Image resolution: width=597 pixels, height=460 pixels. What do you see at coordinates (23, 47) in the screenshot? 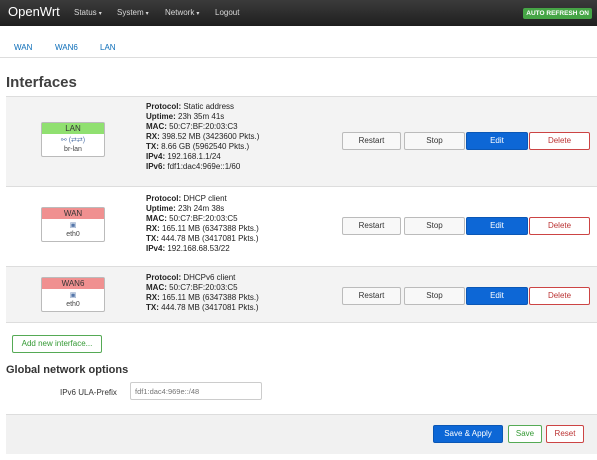
I see `tab-wan: WAN` at bounding box center [23, 47].